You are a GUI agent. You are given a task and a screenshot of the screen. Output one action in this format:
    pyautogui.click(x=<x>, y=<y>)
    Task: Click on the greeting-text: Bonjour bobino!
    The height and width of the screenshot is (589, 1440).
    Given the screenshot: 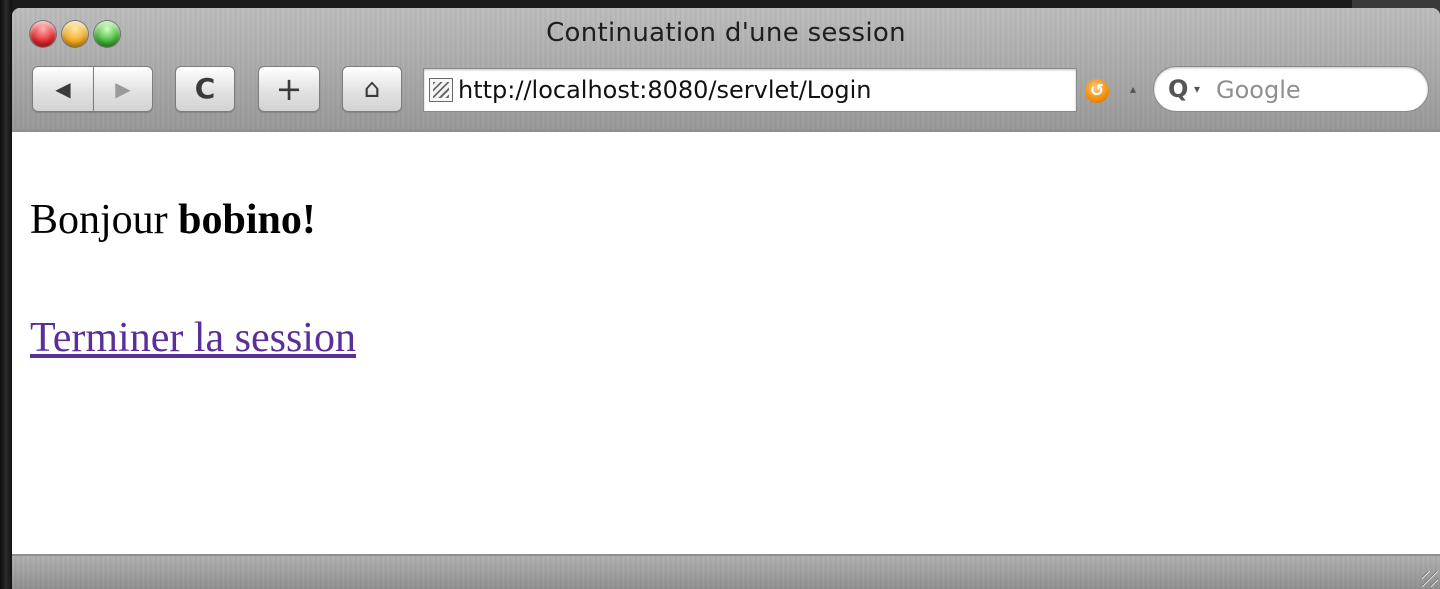 What is the action you would take?
    pyautogui.click(x=173, y=220)
    